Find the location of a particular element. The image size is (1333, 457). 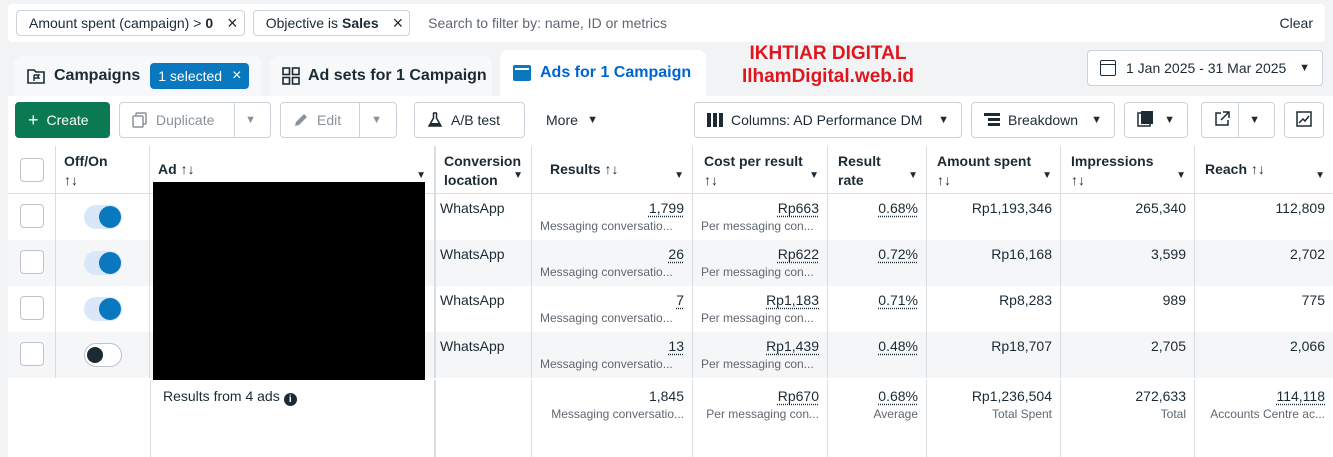

ab-test-label: A/B test is located at coordinates (476, 120).